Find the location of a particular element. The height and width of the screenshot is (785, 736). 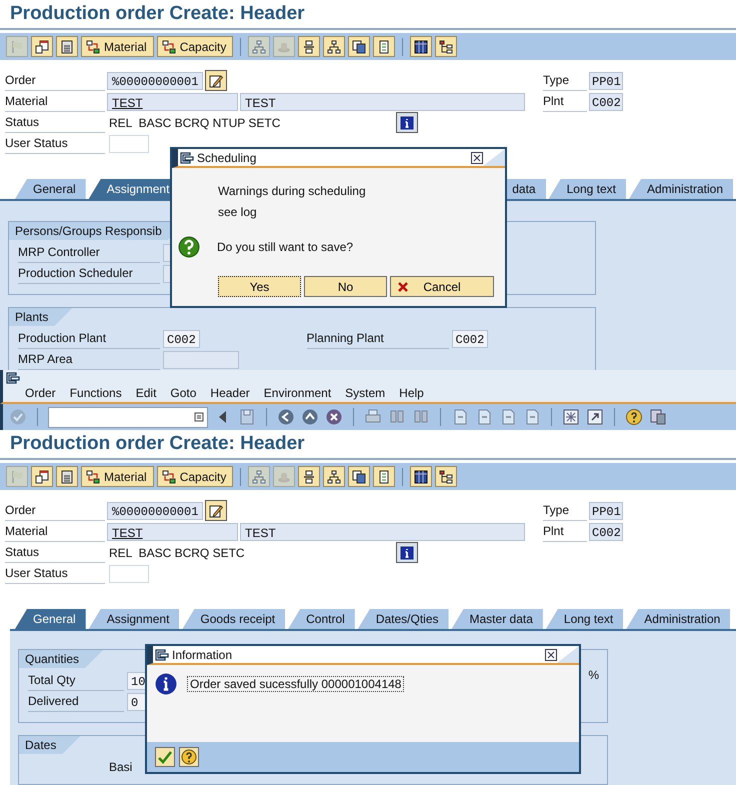

dialog-button: Yes is located at coordinates (259, 286).